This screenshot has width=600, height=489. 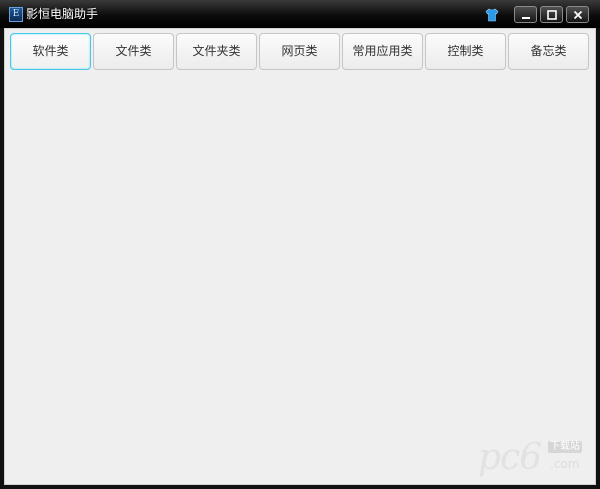 I want to click on minimize-icon, so click(x=525, y=18).